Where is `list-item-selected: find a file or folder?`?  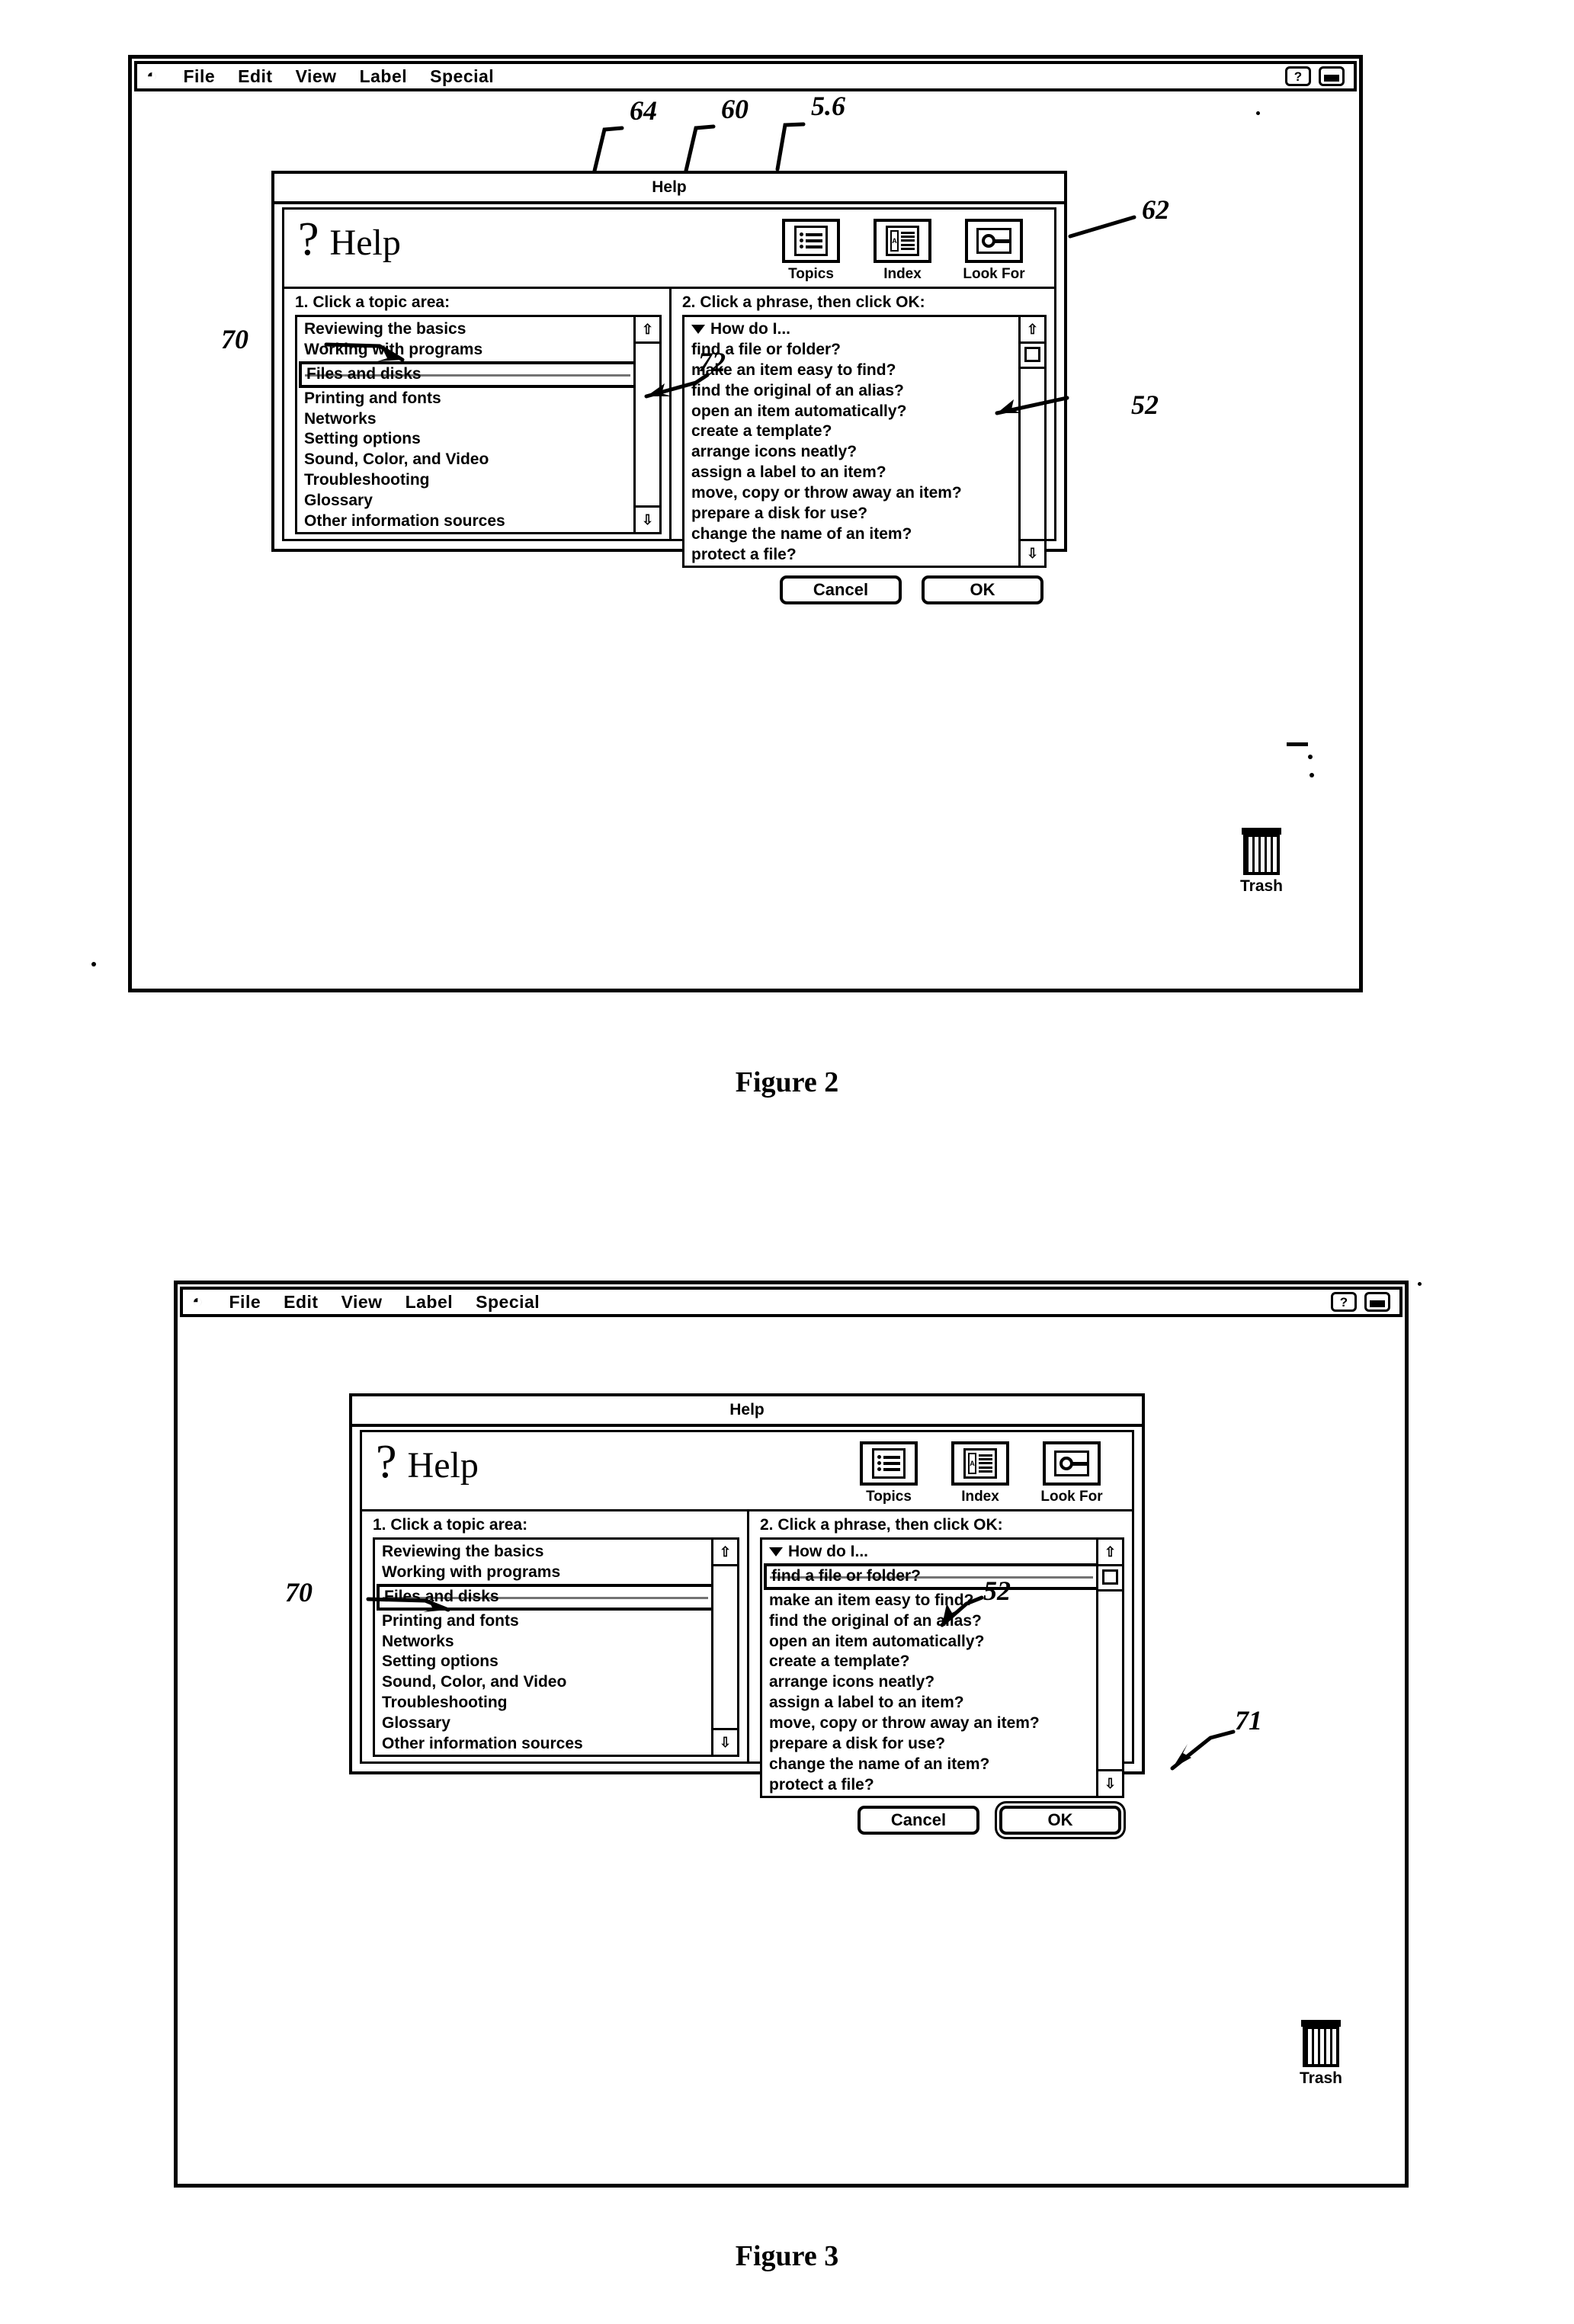
list-item-selected: find a file or folder? is located at coordinates (930, 1577).